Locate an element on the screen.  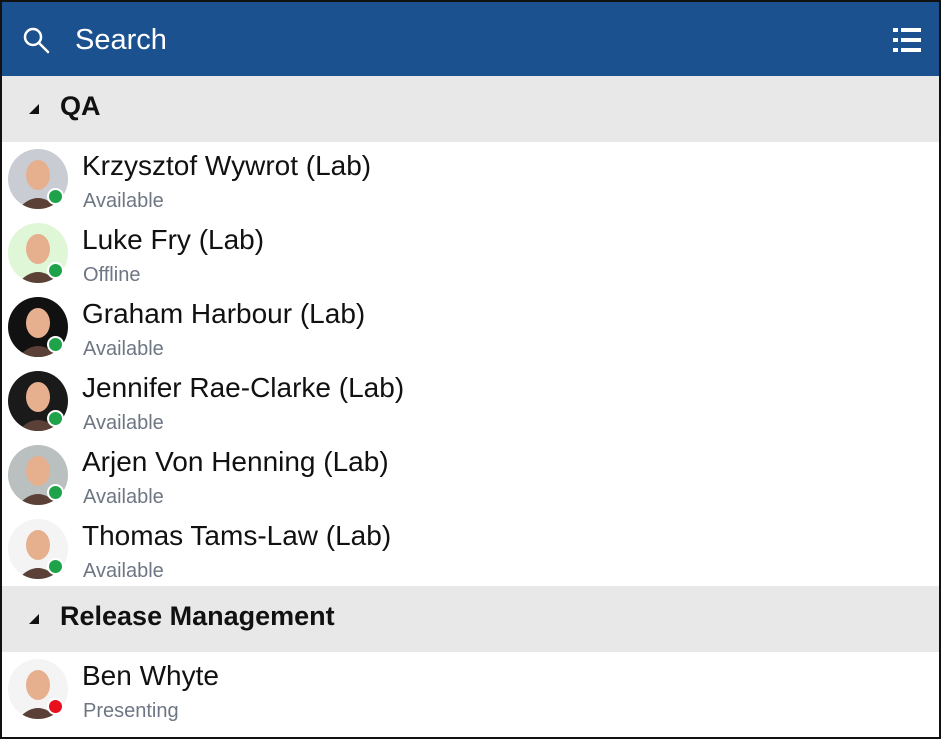
contact-row: Luke Fry (Lab) Offline is located at coordinates (470, 253).